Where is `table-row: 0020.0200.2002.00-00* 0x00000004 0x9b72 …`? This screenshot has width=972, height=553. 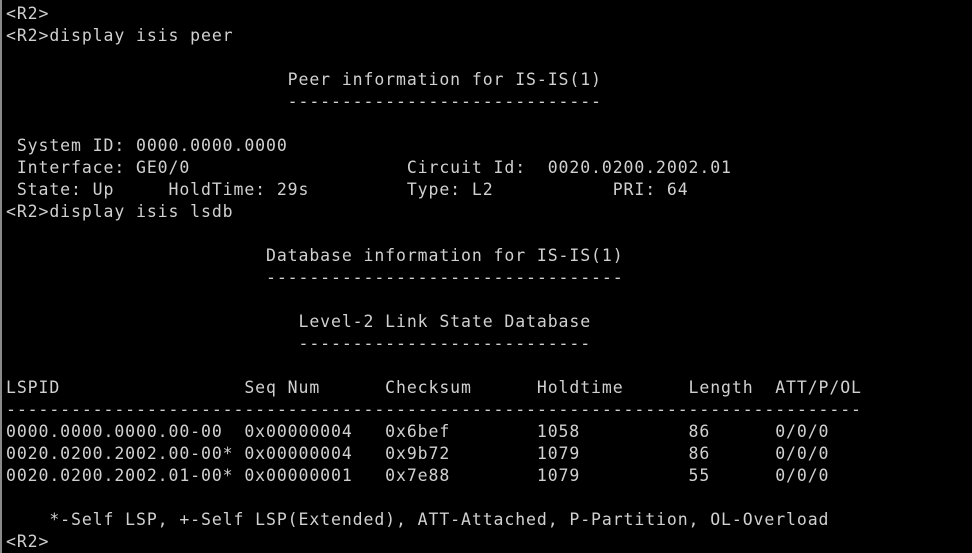 table-row: 0020.0200.2002.00-00* 0x00000004 0x9b72 … is located at coordinates (418, 453).